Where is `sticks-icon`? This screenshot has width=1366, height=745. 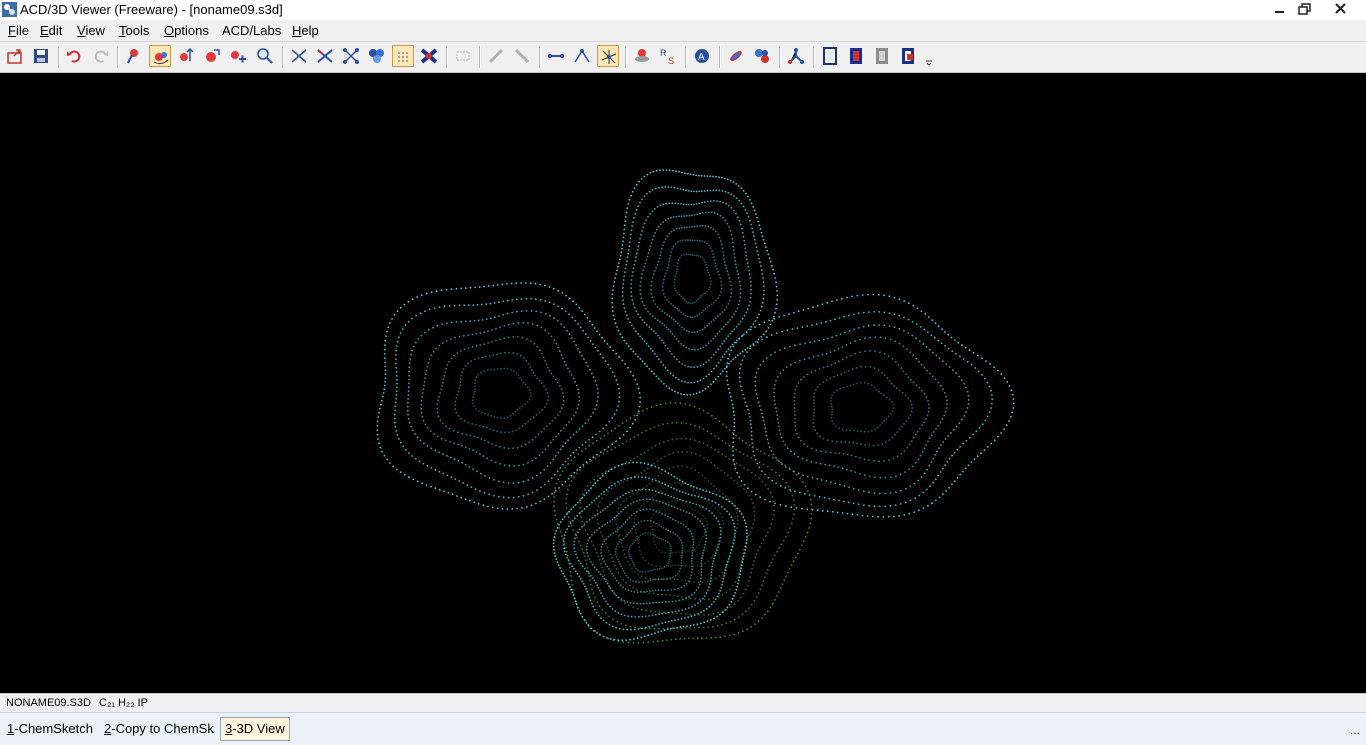
sticks-icon is located at coordinates (325, 56).